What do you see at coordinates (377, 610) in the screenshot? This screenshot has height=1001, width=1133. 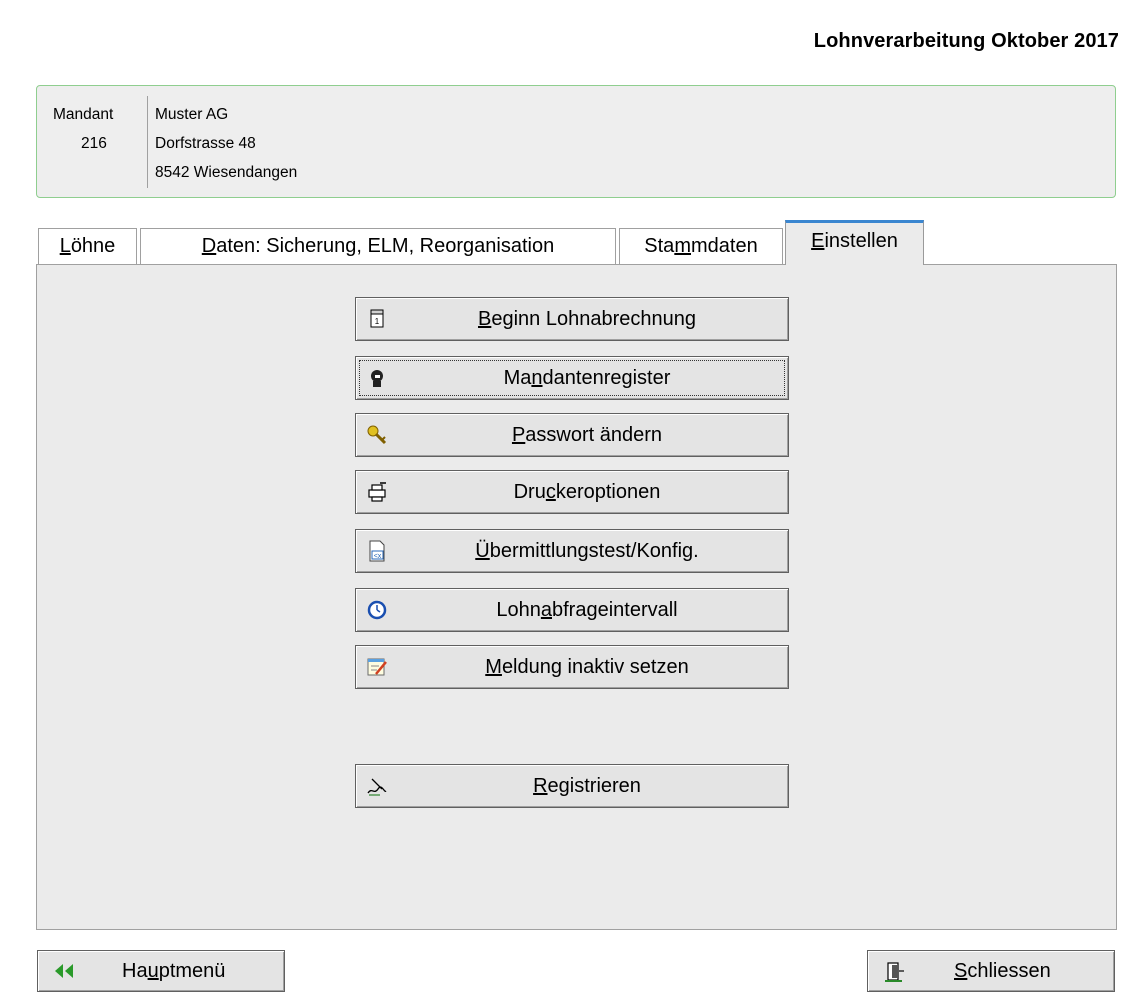 I see `clock-icon` at bounding box center [377, 610].